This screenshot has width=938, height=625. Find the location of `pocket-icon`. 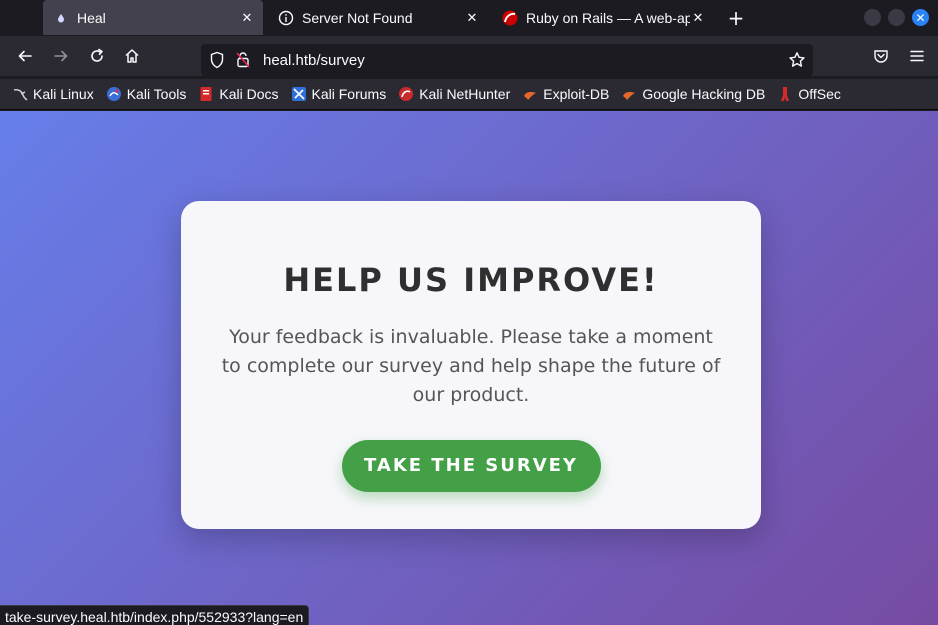

pocket-icon is located at coordinates (881, 56).